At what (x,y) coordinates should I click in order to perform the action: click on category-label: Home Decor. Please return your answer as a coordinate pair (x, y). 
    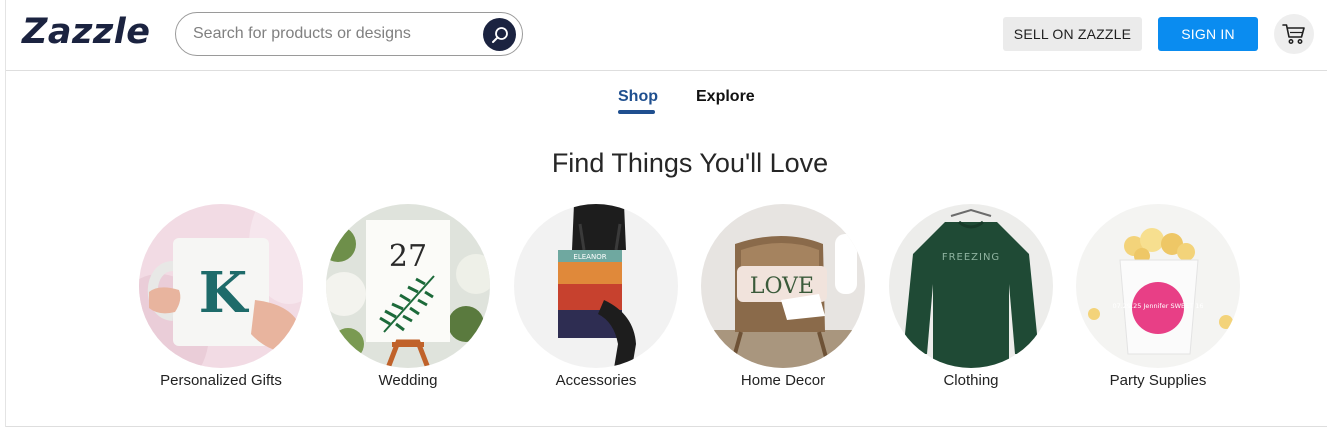
    Looking at the image, I should click on (783, 380).